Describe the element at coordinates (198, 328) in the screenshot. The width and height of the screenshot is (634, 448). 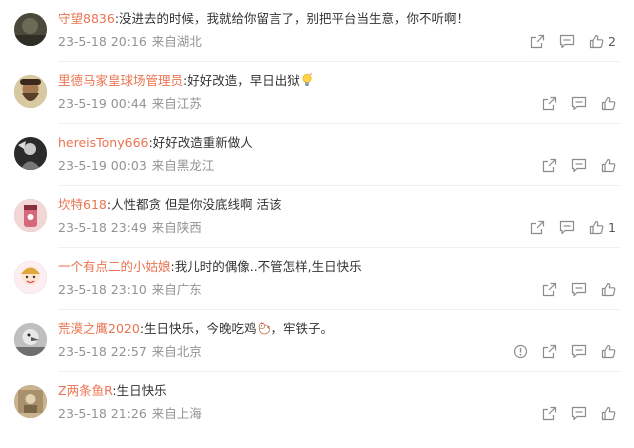
I see `comment-text: :生日快乐，今晚吃鸡` at that location.